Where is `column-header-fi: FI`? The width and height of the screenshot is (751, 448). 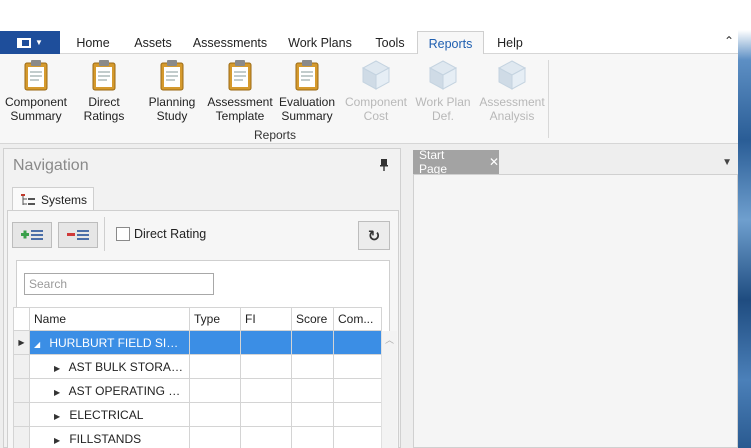 column-header-fi: FI is located at coordinates (266, 319).